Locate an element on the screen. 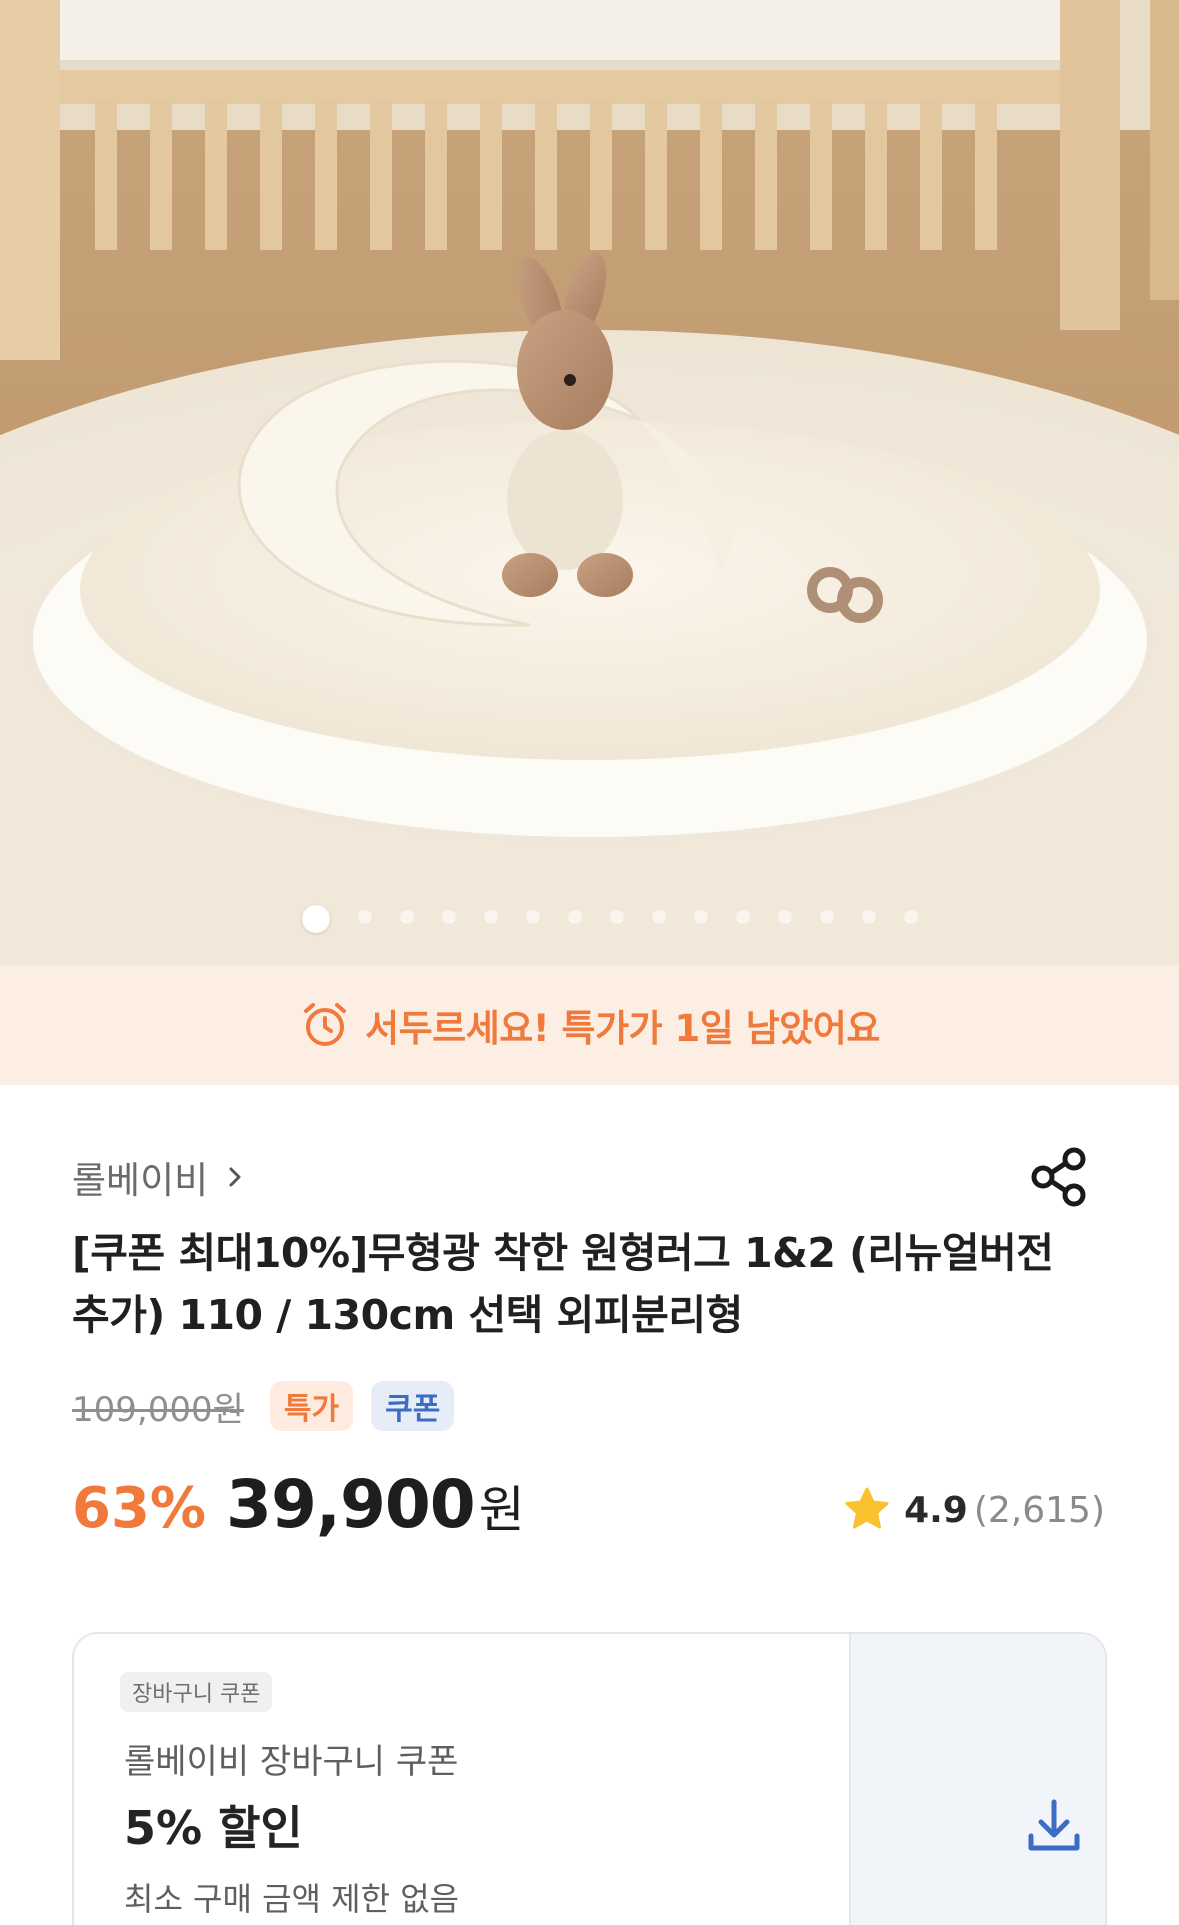 This screenshot has height=1925, width=1179. special-deal-badge: 특가 is located at coordinates (311, 1406).